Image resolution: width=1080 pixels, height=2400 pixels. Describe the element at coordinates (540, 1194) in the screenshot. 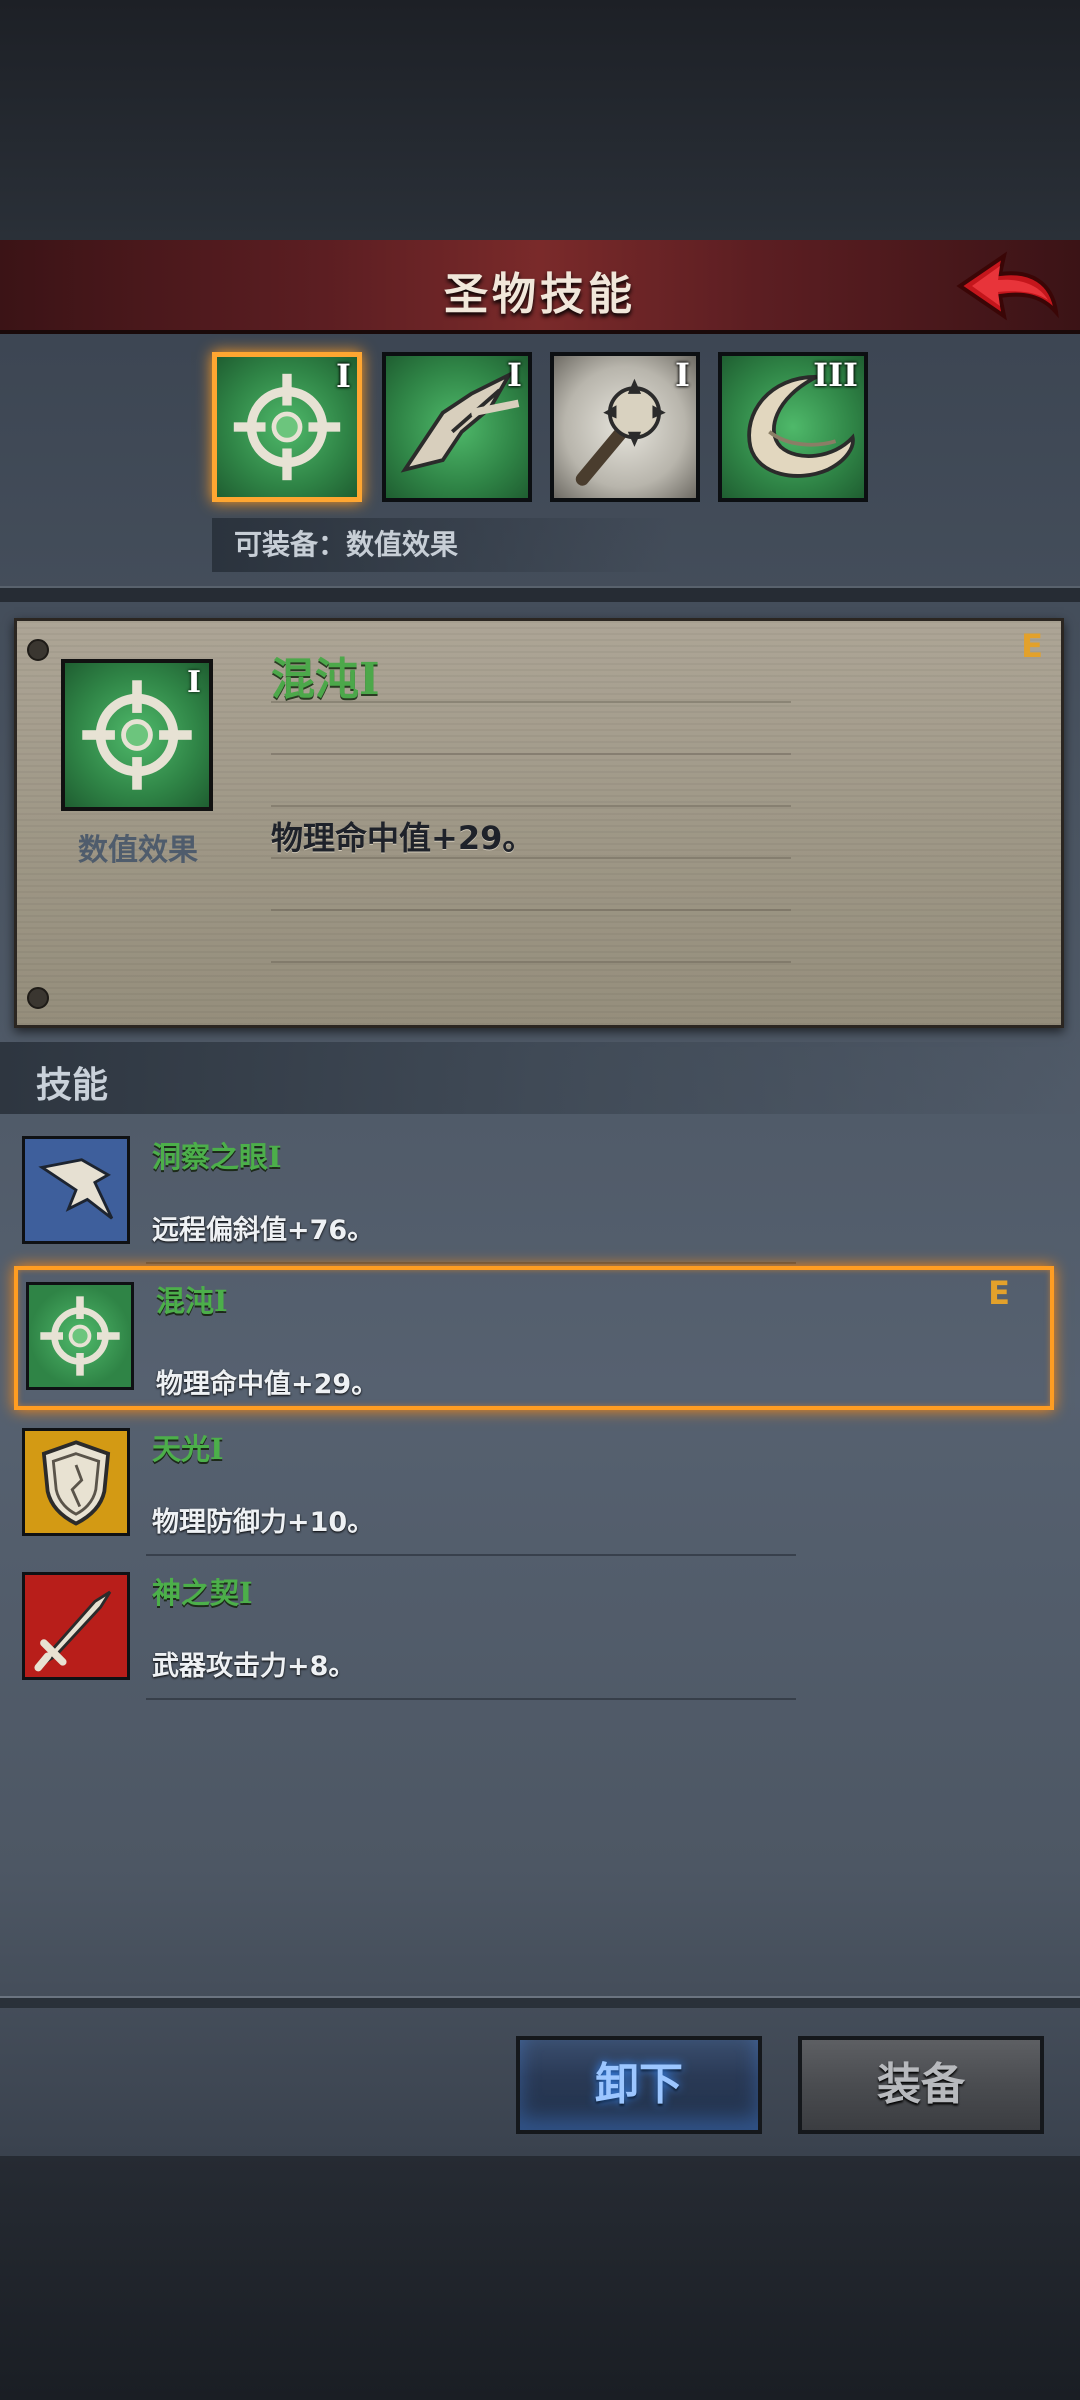

I see `skill-item-insight-eye: 洞察之眼I 远程偏斜值+76。` at that location.